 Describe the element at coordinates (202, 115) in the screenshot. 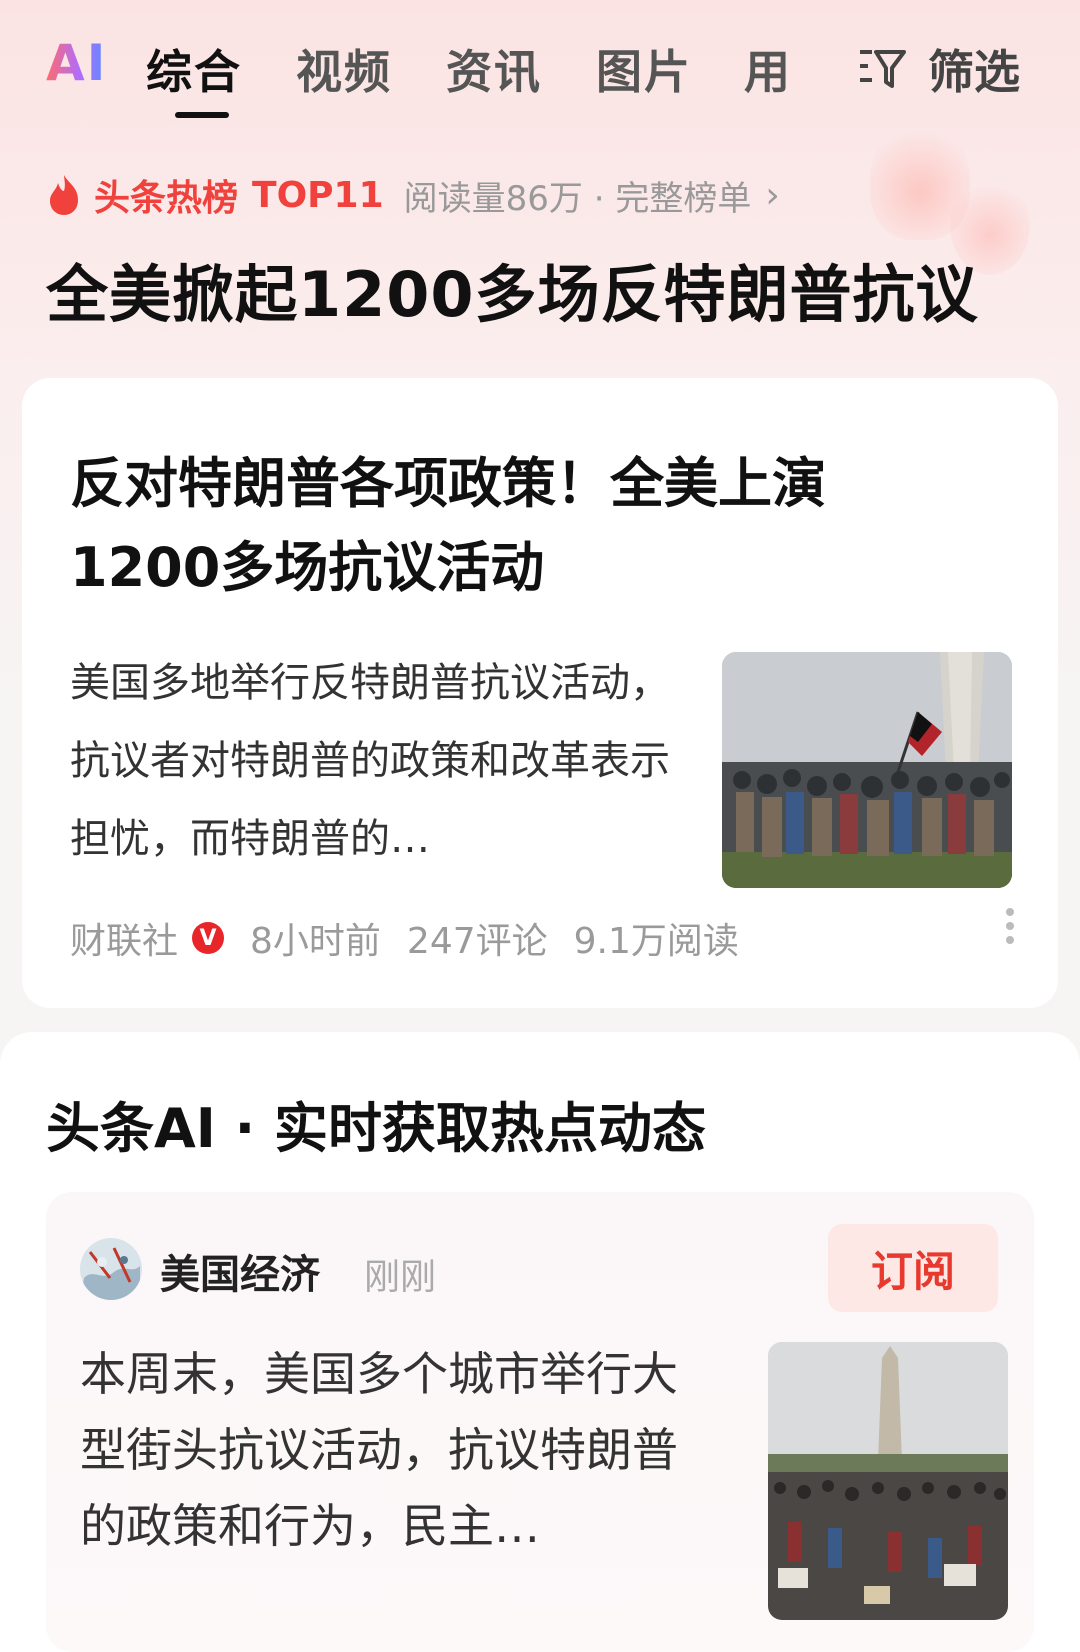

I see `active-tab-indicator` at that location.